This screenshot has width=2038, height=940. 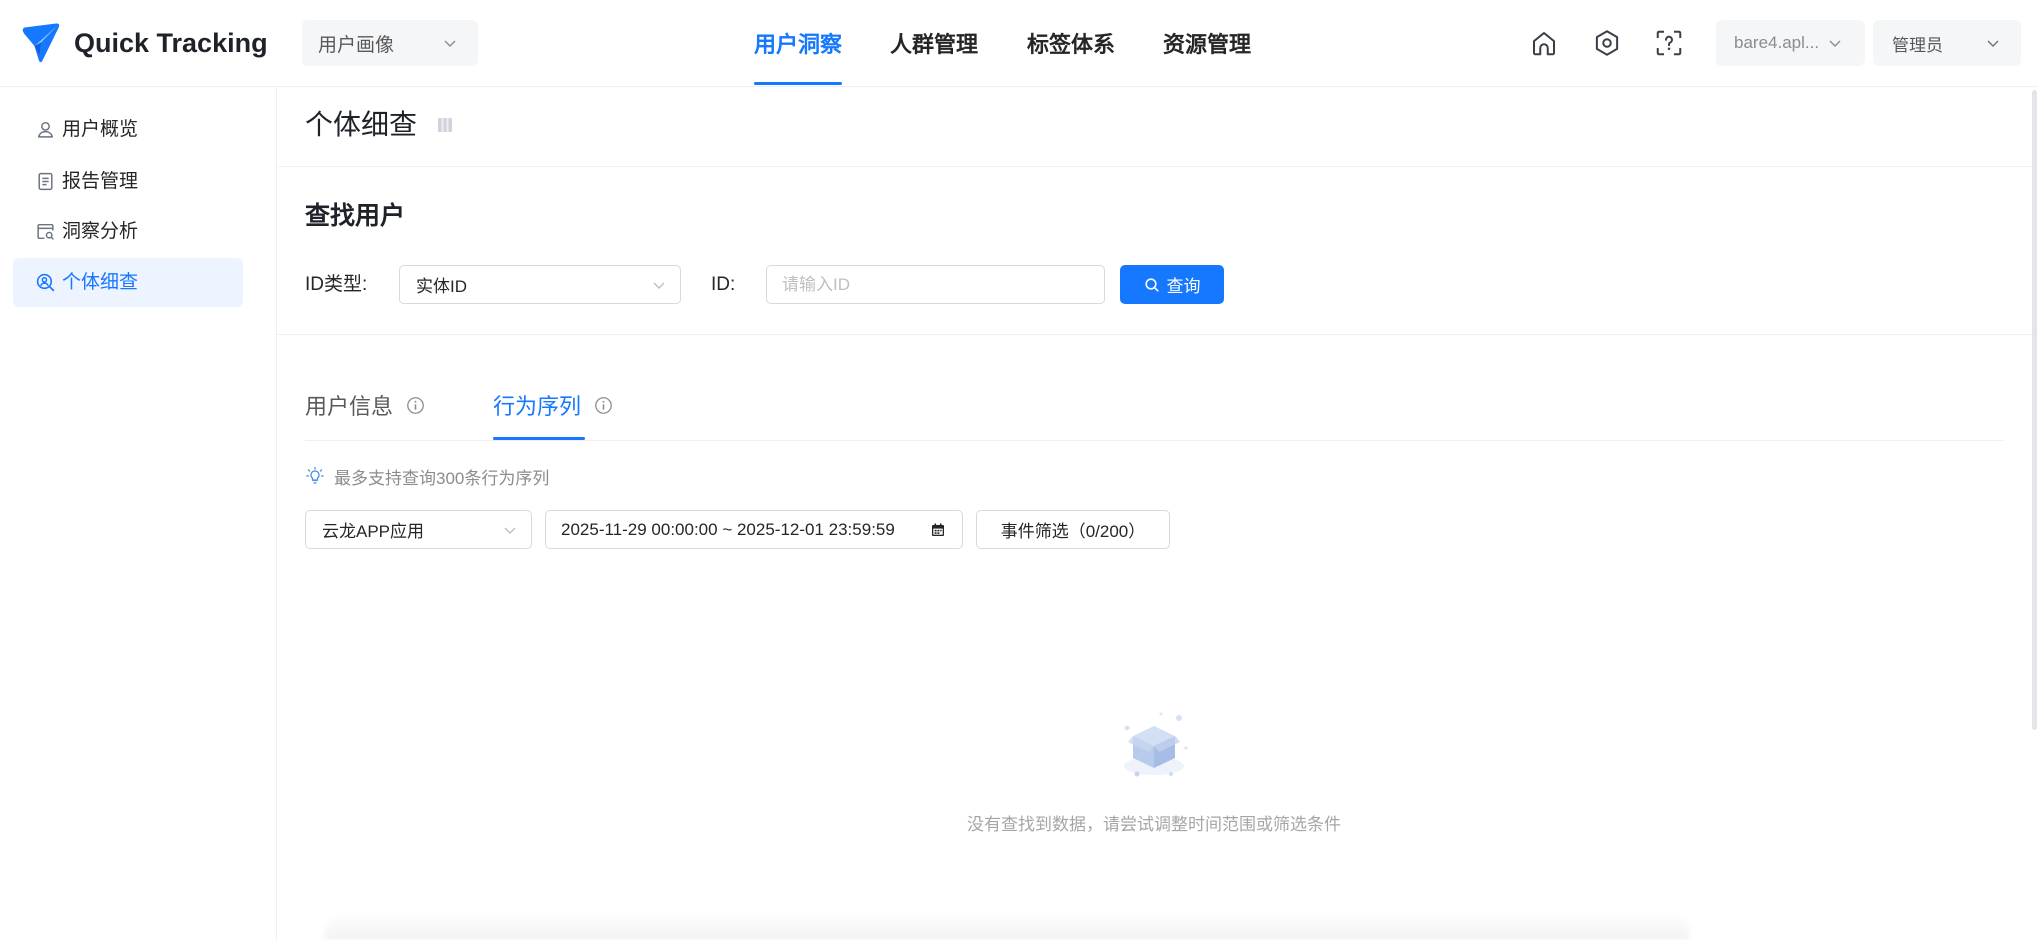 I want to click on insight-analysis-icon, so click(x=45, y=231).